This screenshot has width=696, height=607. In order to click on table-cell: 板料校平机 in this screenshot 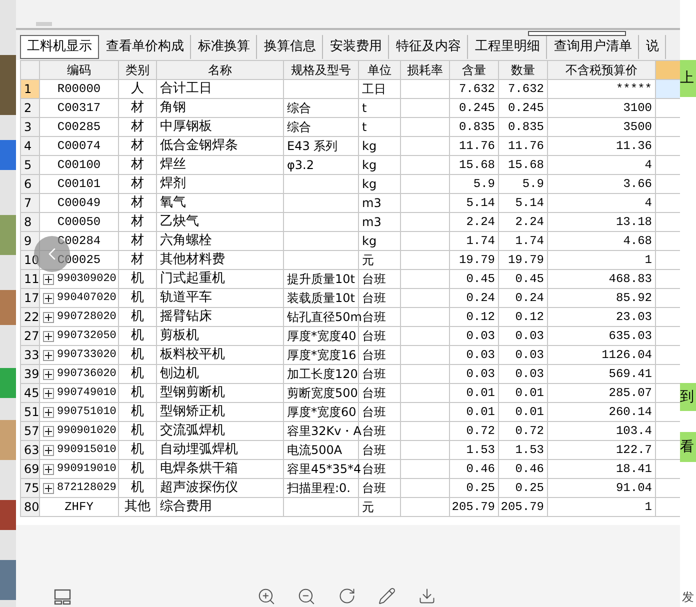, I will do `click(220, 355)`.